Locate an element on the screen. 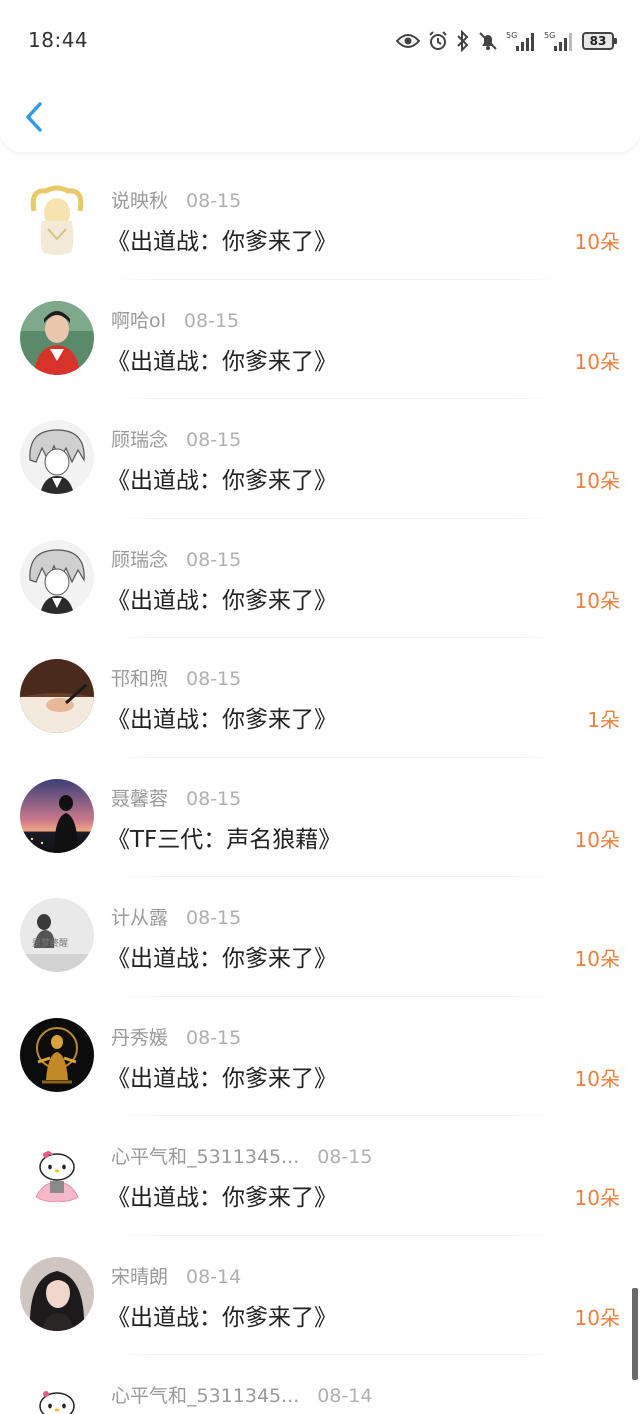  status-time: 18:44 is located at coordinates (58, 40).